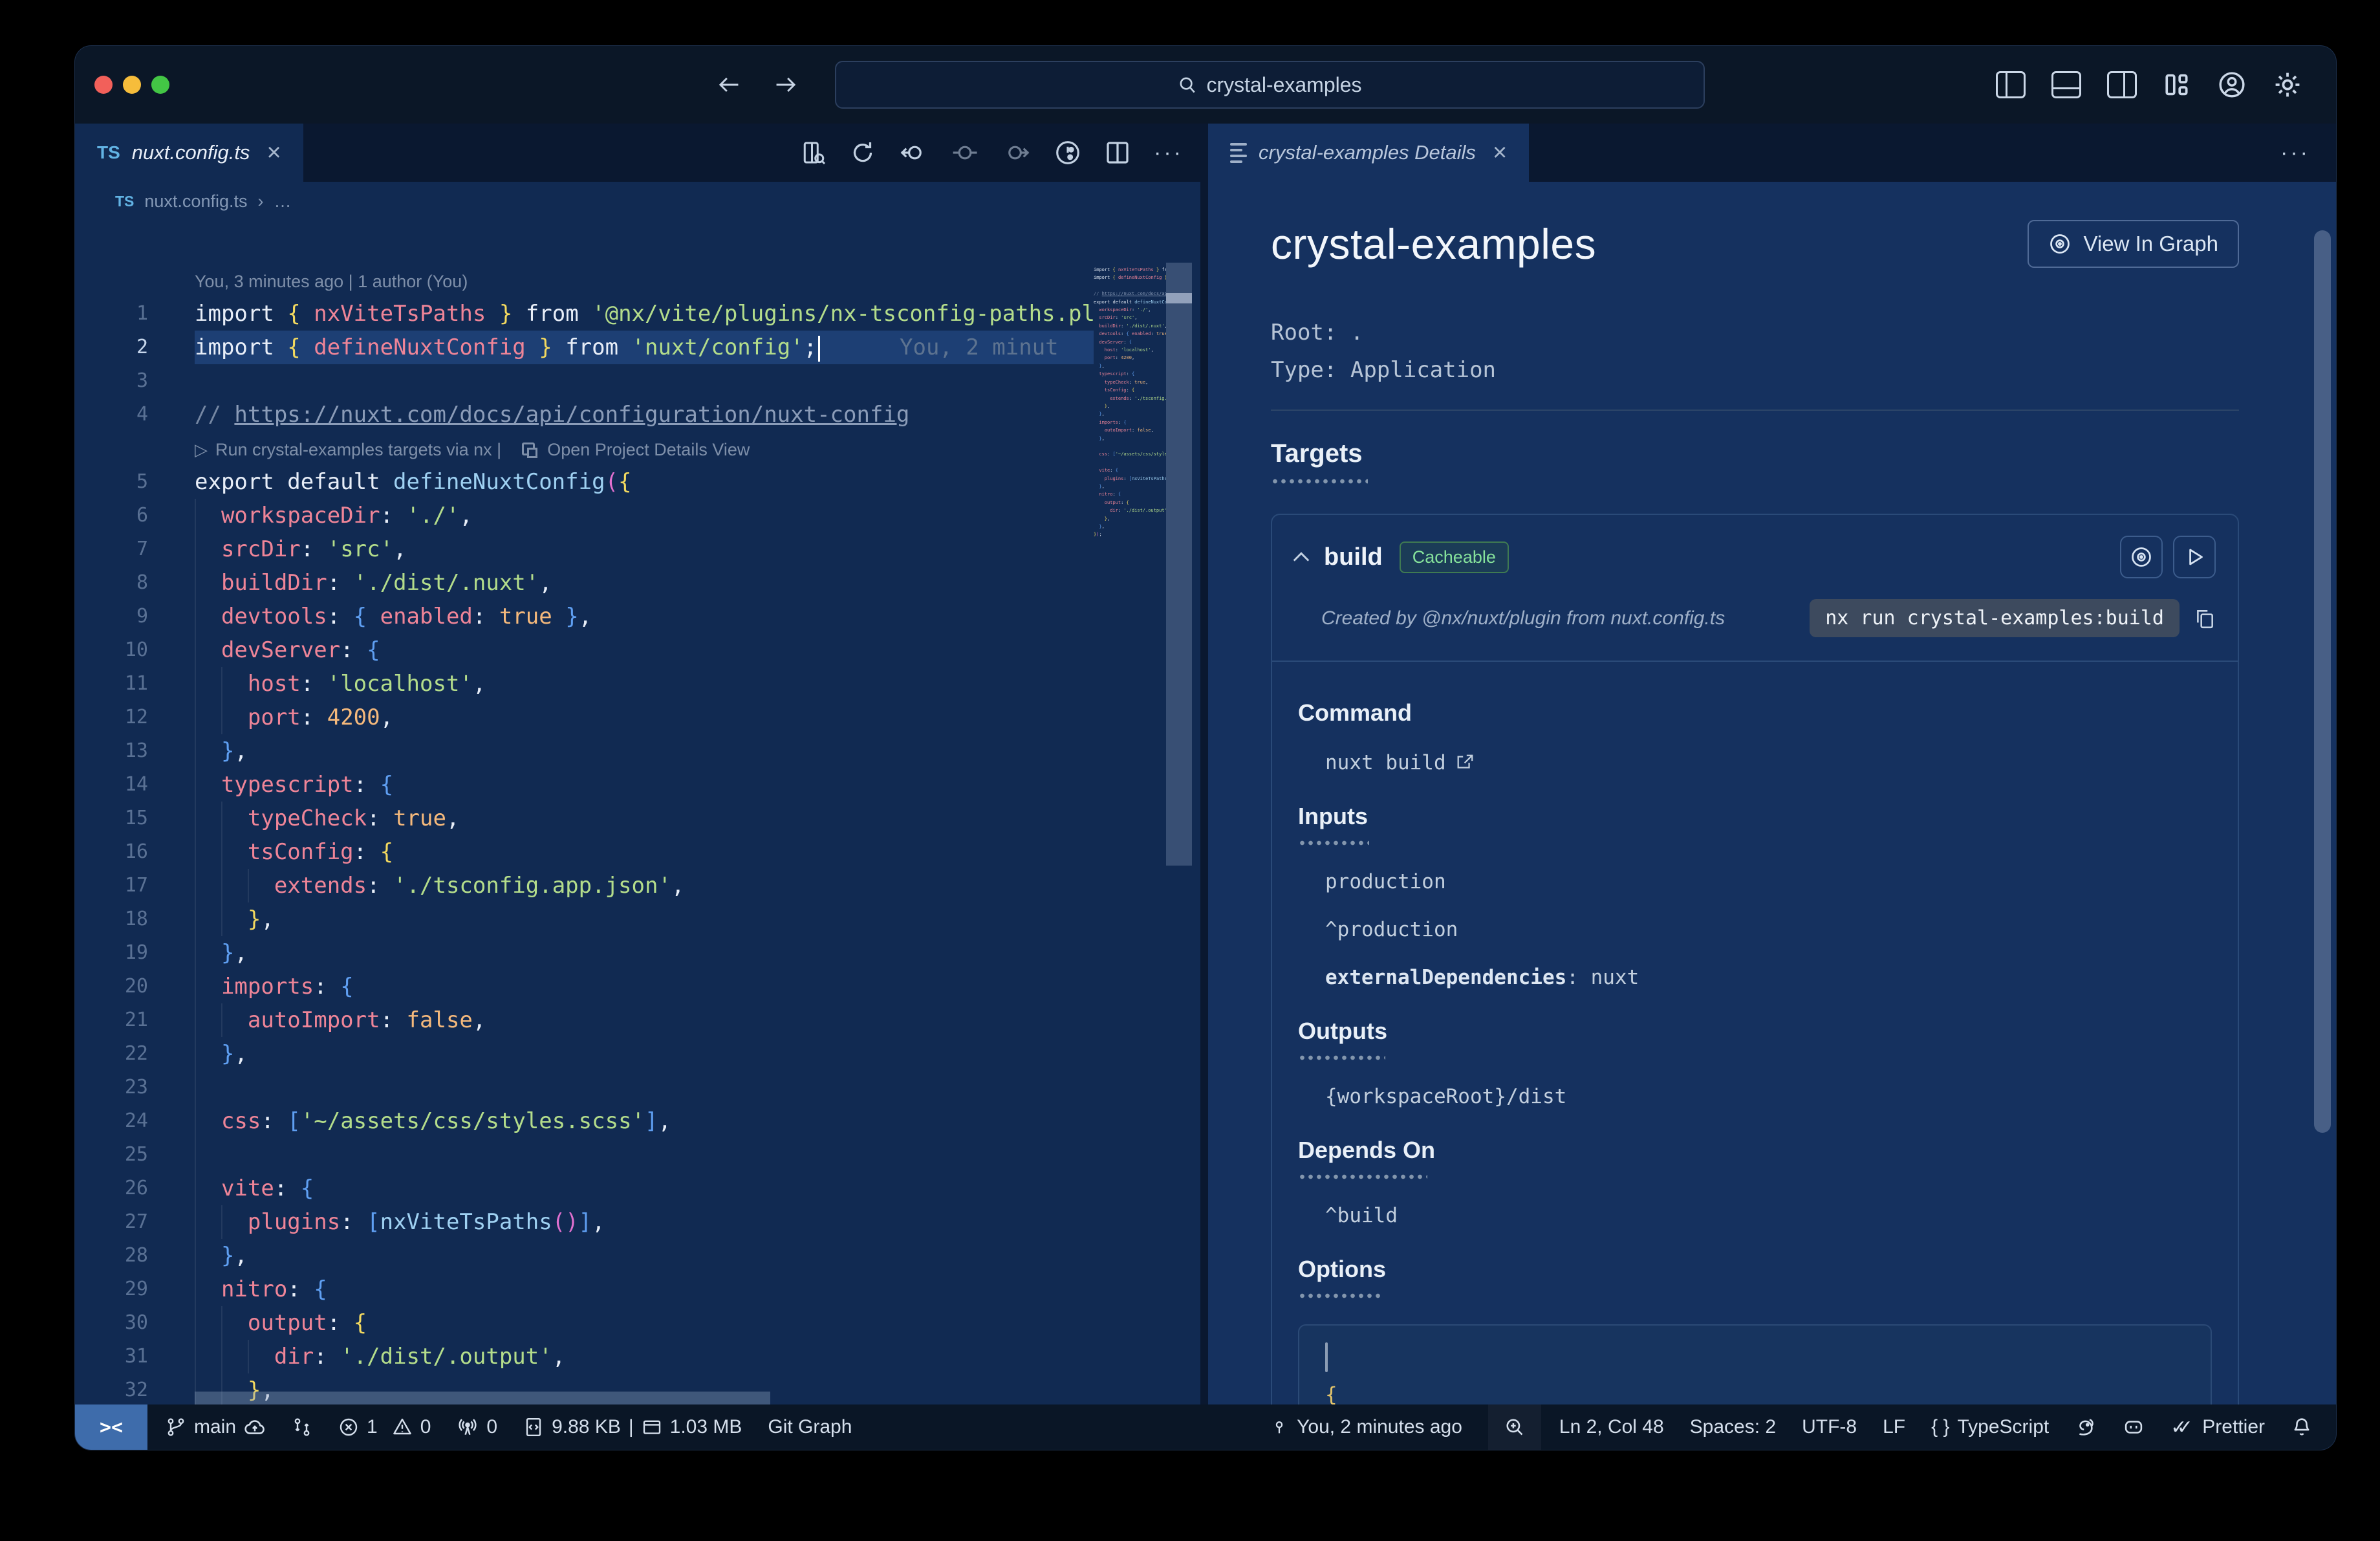  Describe the element at coordinates (637, 1289) in the screenshot. I see `code-line: 29 nitro: {` at that location.